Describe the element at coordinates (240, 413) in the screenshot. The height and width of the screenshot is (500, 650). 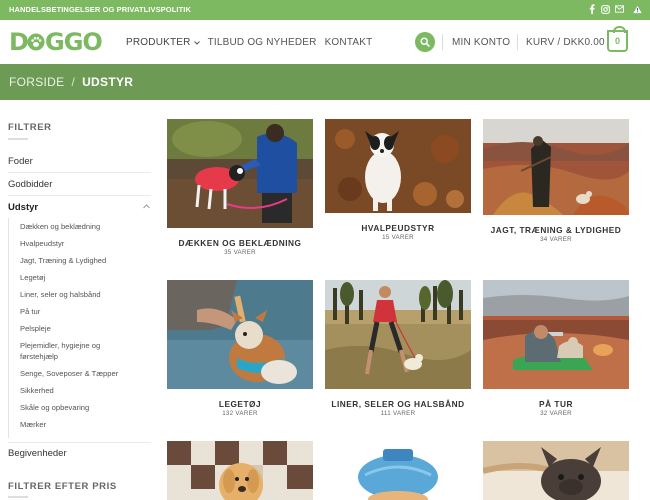
I see `product-count: 132 VARER` at that location.